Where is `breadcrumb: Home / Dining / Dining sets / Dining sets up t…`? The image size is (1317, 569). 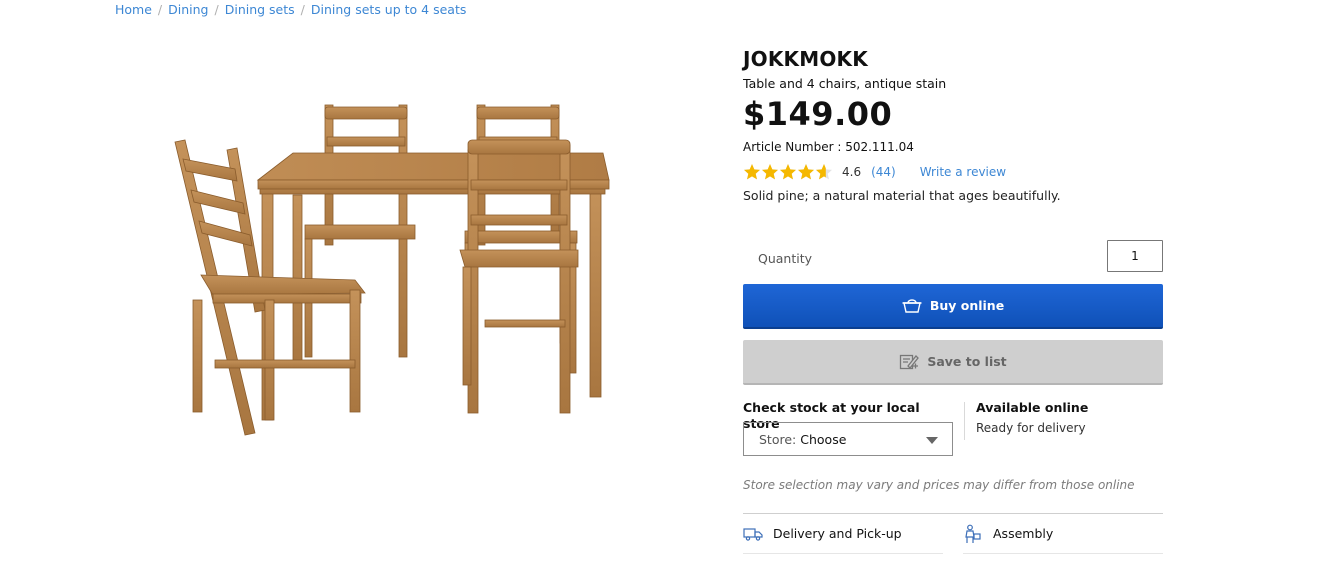
breadcrumb: Home / Dining / Dining sets / Dining sets up t… is located at coordinates (290, 9).